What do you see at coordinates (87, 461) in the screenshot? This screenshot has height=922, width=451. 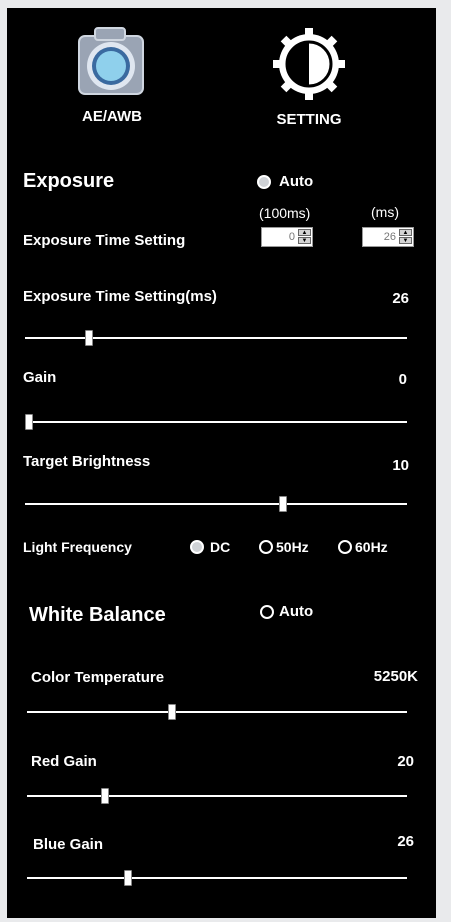 I see `target-brightness-label: Target Brightness` at bounding box center [87, 461].